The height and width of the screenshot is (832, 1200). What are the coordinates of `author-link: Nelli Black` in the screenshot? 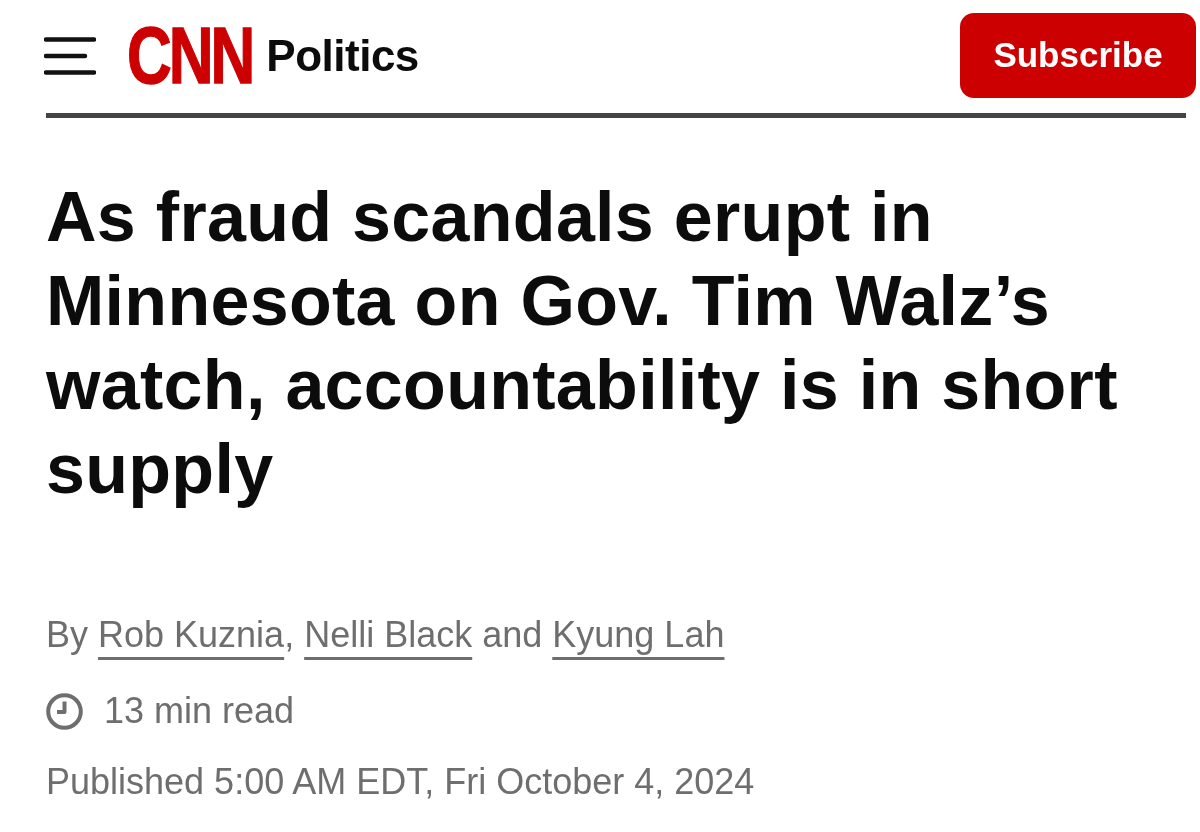 It's located at (388, 634).